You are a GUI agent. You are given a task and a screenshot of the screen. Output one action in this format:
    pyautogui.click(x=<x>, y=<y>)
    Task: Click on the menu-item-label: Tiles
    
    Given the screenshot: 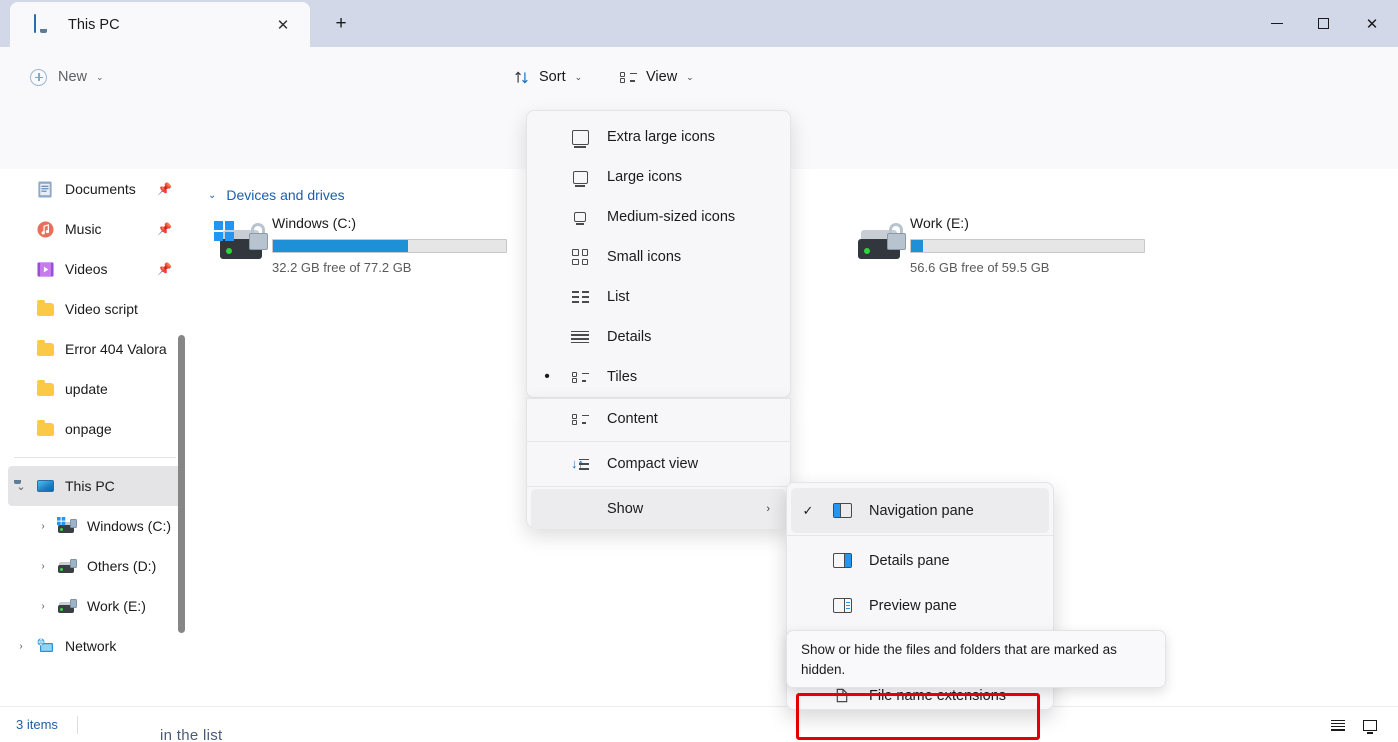 What is the action you would take?
    pyautogui.click(x=622, y=377)
    